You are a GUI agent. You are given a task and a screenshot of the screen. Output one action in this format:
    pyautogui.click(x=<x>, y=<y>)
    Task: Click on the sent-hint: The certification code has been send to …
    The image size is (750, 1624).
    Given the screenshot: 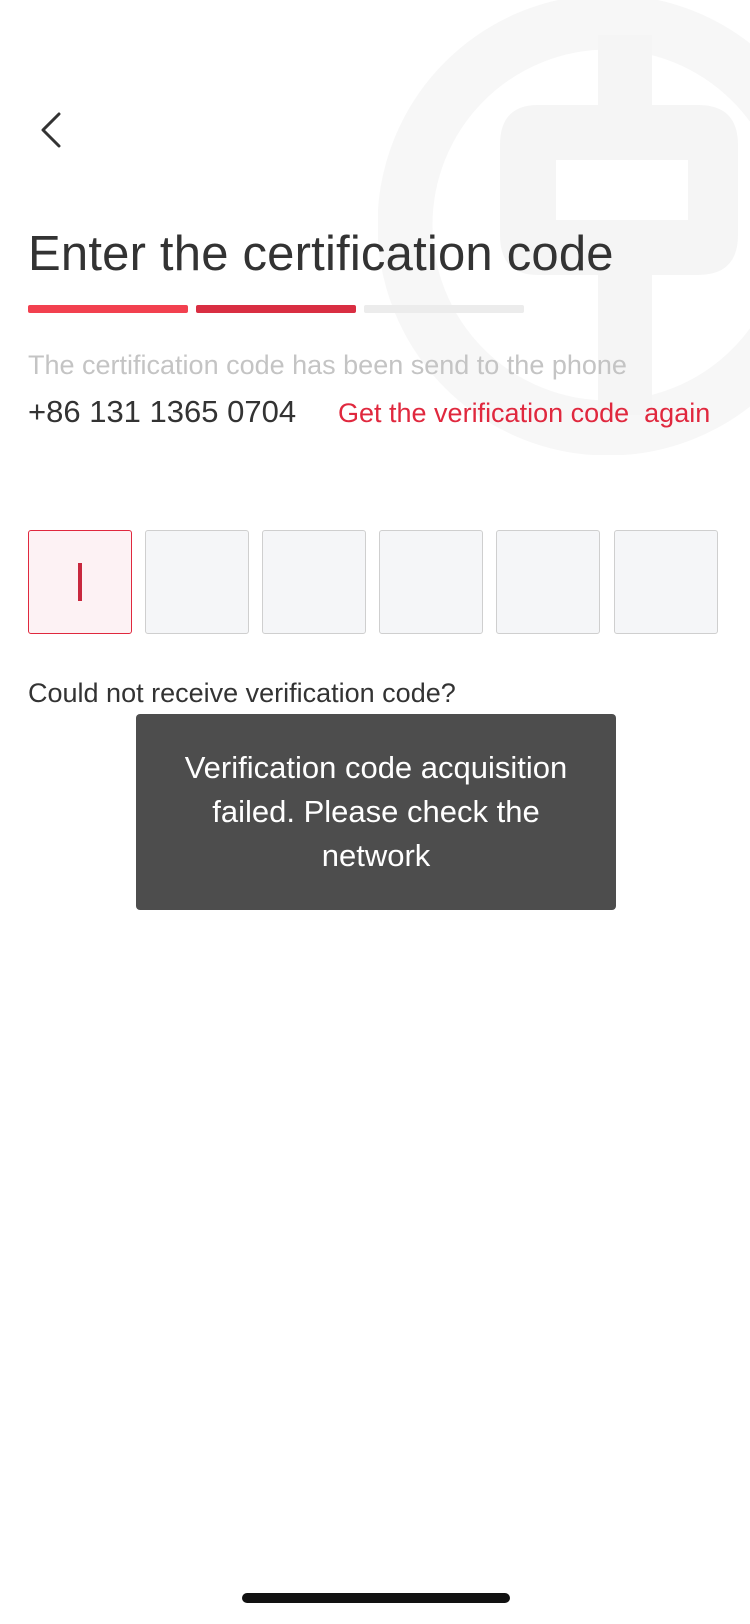 What is the action you would take?
    pyautogui.click(x=327, y=365)
    